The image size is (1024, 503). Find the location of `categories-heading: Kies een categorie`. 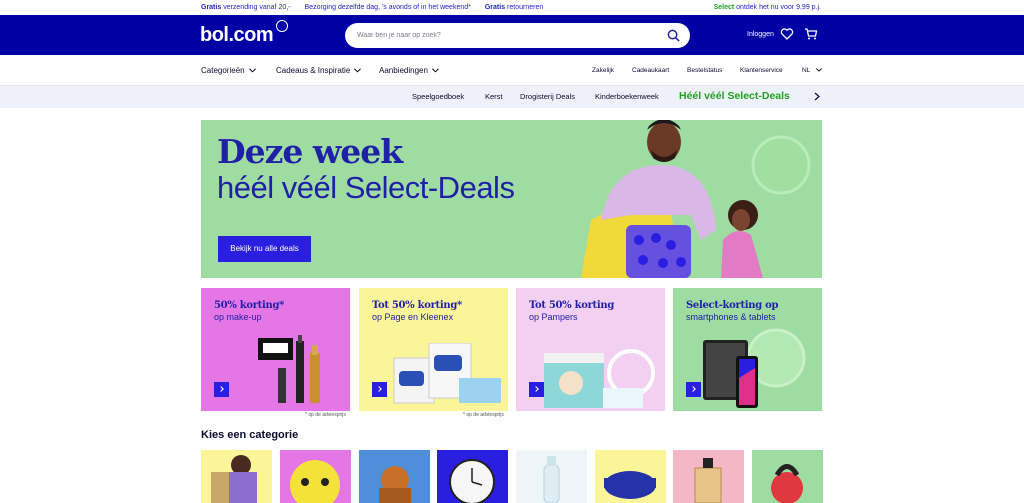

categories-heading: Kies een categorie is located at coordinates (250, 435).